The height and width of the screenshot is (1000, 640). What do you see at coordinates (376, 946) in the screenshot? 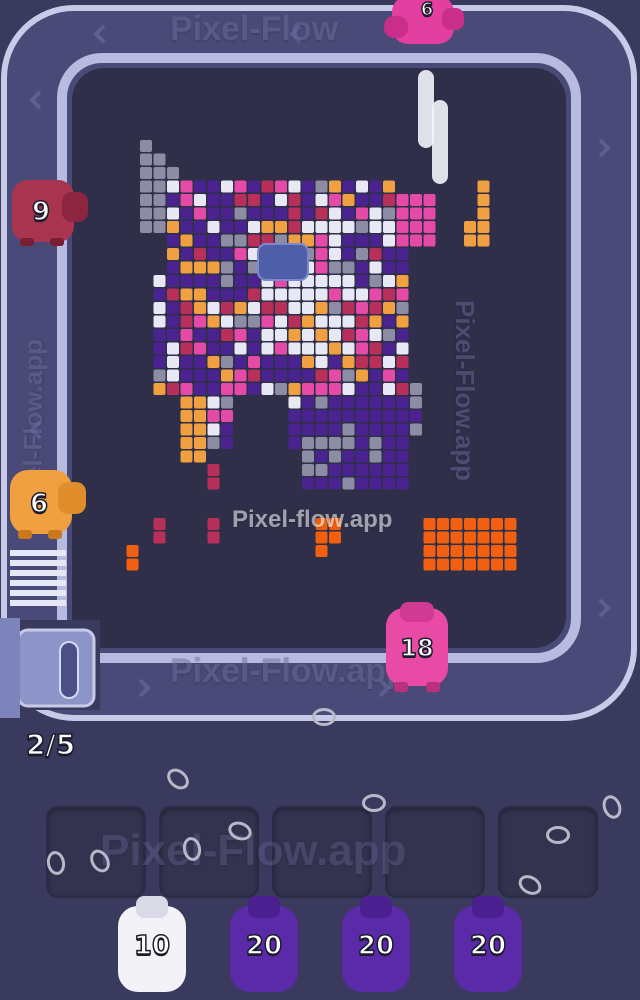
I see `queue-pig-purple-2: 20` at bounding box center [376, 946].